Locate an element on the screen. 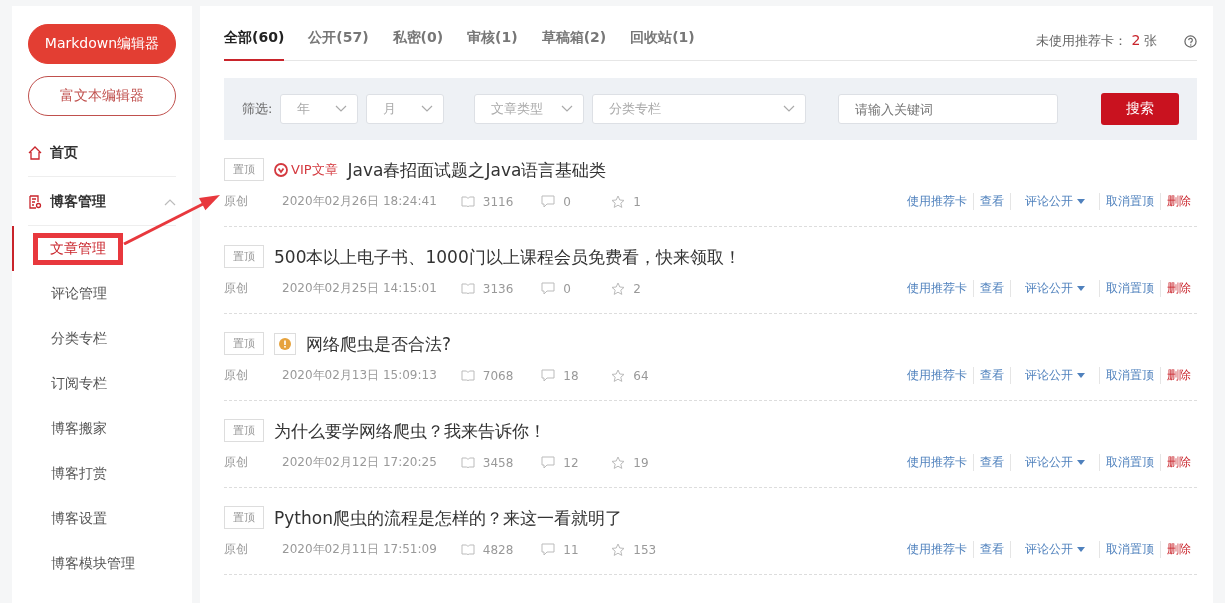 The height and width of the screenshot is (603, 1225). article-title: 网络爬虫是否合法? is located at coordinates (379, 343).